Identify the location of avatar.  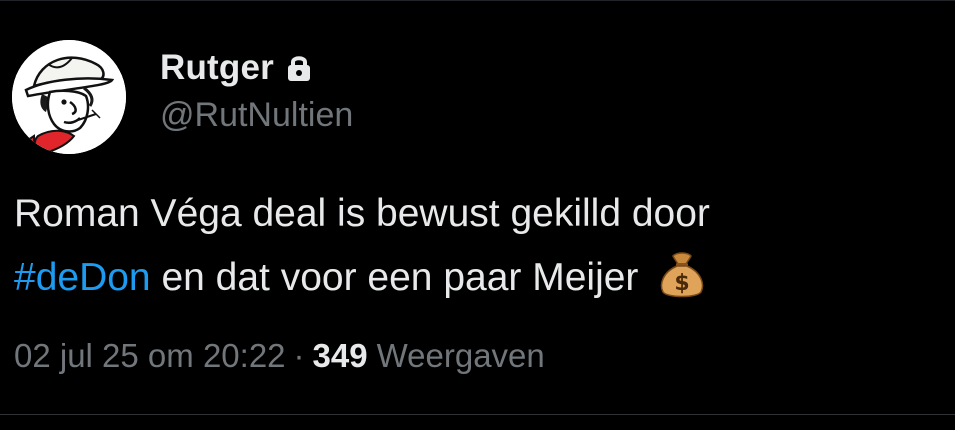
(69, 97).